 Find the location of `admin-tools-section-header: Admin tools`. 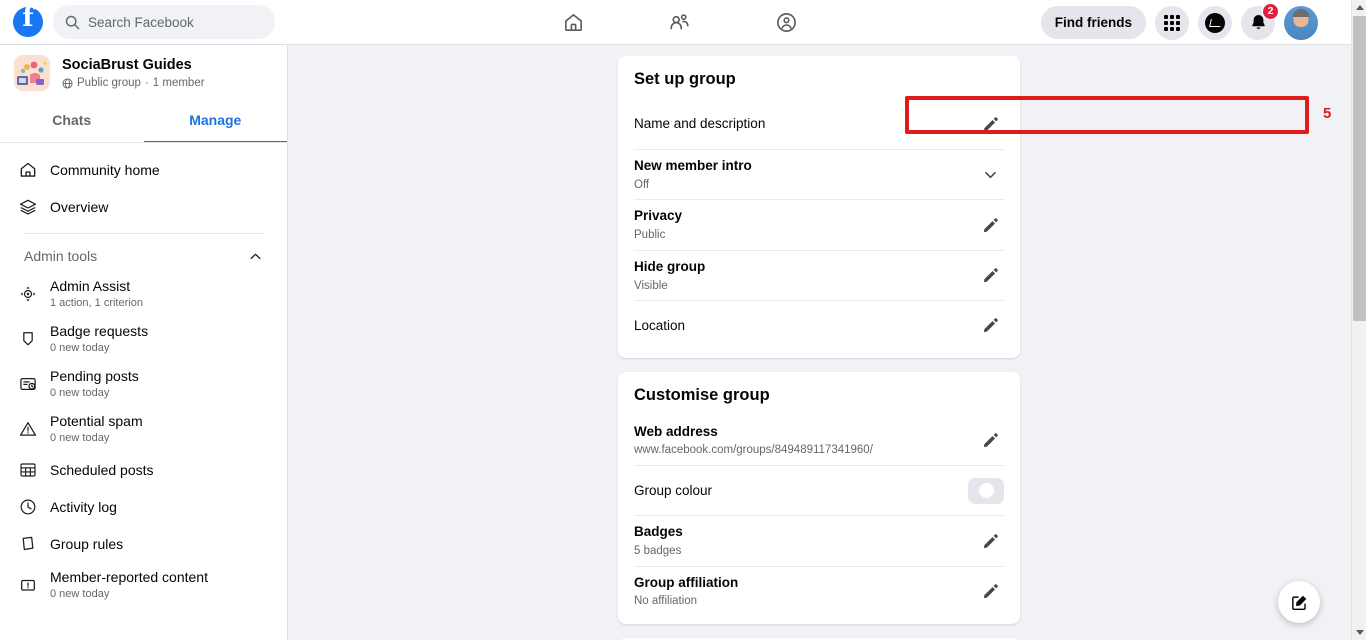

admin-tools-section-header: Admin tools is located at coordinates (143, 257).